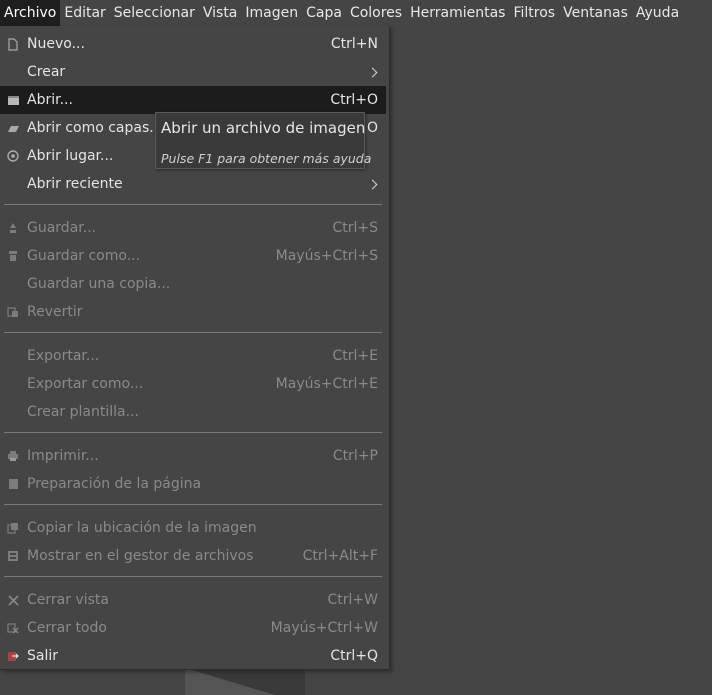  Describe the element at coordinates (13, 556) in the screenshot. I see `file-manager-icon` at that location.